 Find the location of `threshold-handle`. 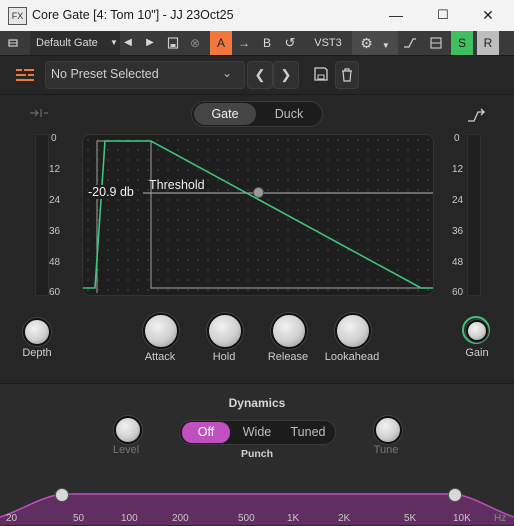

threshold-handle is located at coordinates (258, 192).